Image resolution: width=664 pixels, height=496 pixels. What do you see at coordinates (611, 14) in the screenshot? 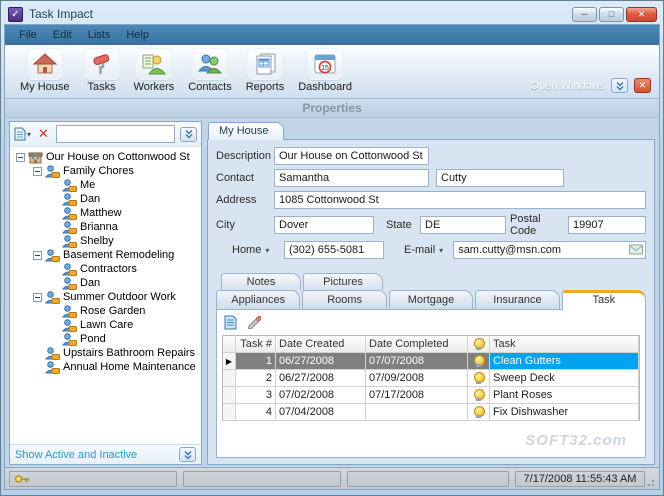
I see `maximize-button: □` at bounding box center [611, 14].